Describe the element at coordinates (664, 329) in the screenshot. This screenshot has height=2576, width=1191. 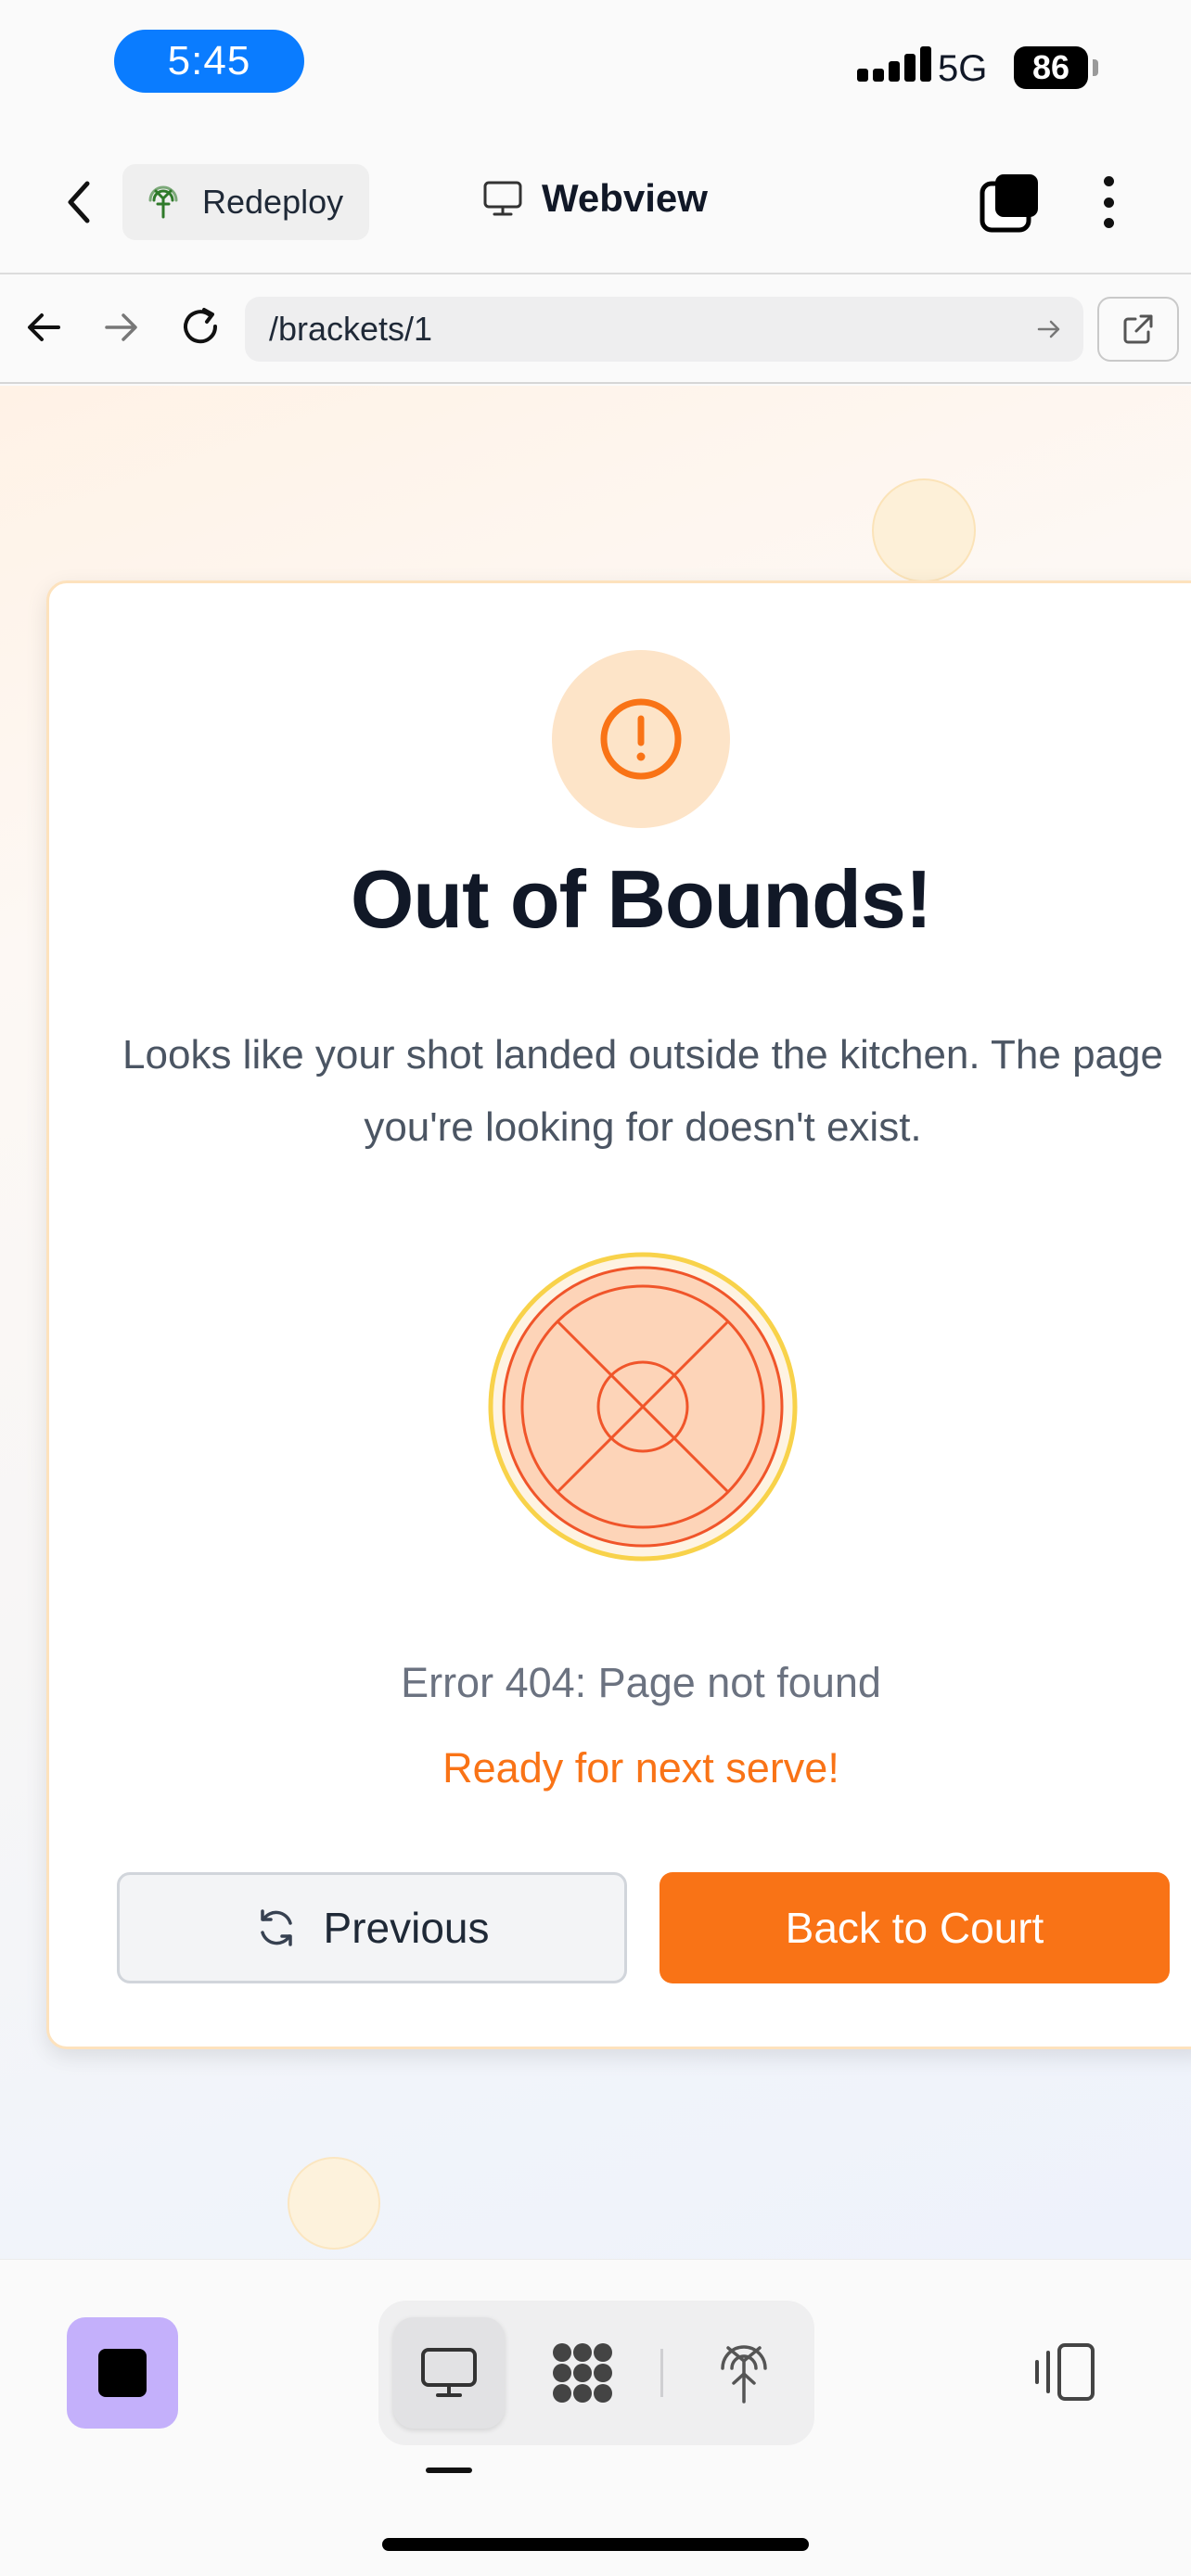
I see `url-input: /brackets/1` at that location.